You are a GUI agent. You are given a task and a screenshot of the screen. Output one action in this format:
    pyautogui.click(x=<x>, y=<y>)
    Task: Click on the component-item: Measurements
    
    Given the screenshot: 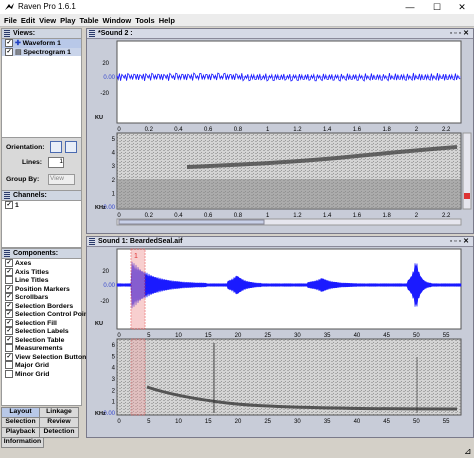 What is the action you would take?
    pyautogui.click(x=41, y=348)
    